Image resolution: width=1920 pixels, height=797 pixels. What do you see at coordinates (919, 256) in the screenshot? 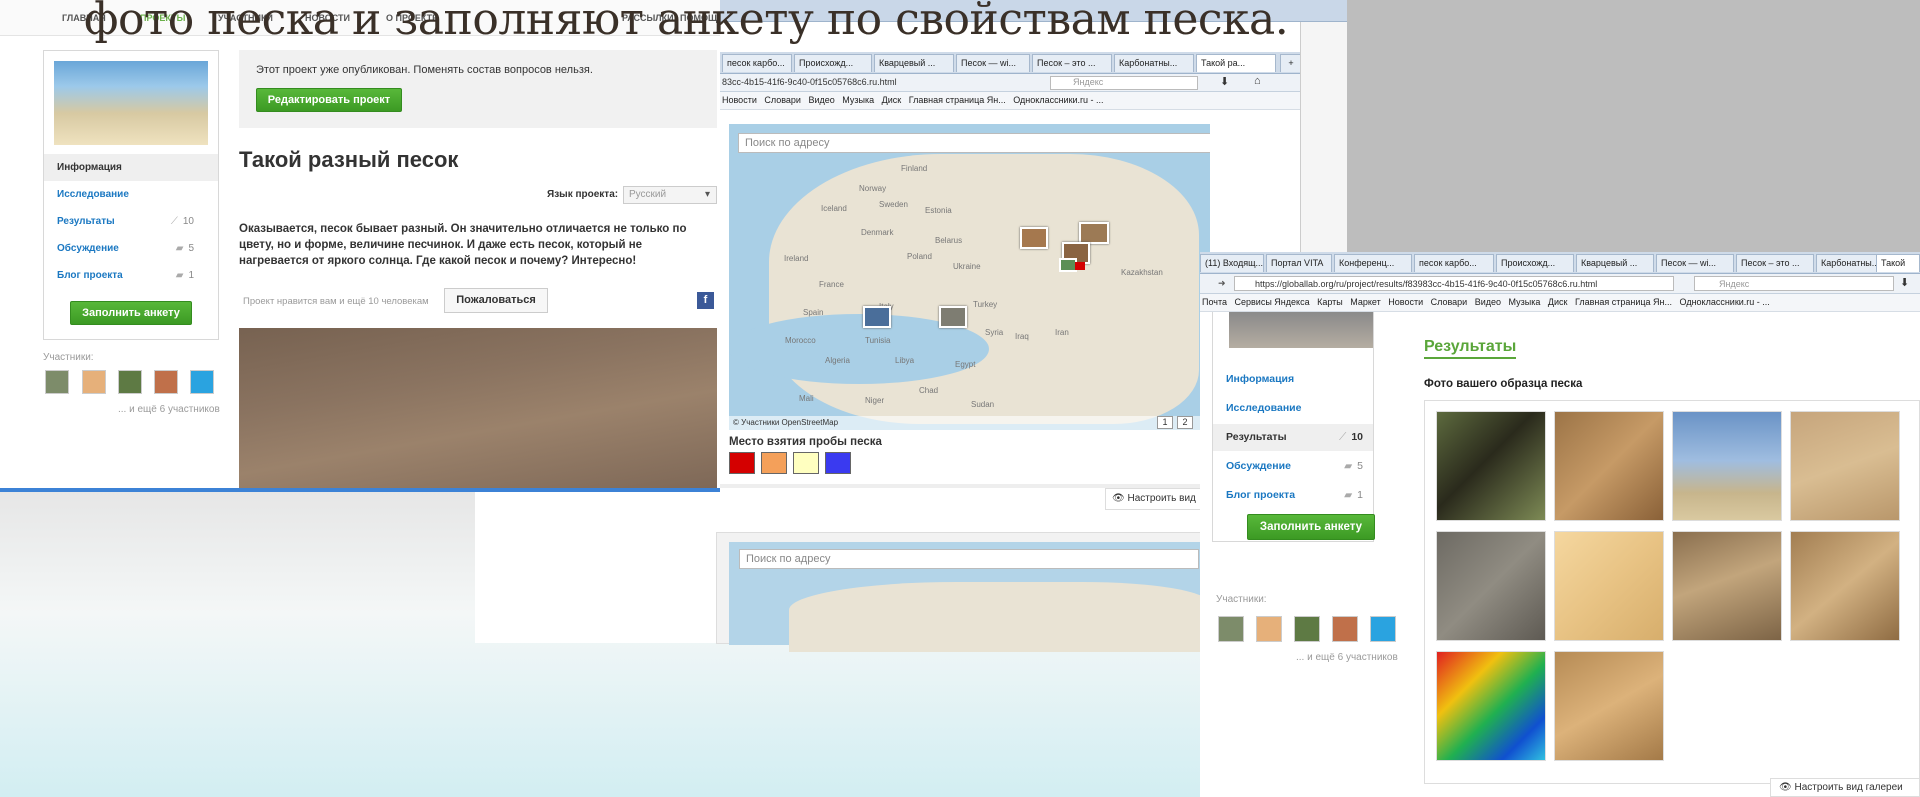
I see `map-label: Poland` at bounding box center [919, 256].